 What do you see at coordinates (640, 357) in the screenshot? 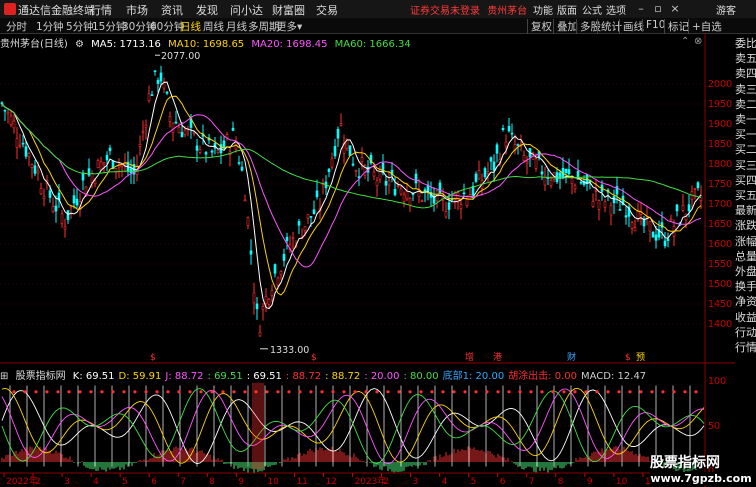
I see `event-marker-6: 预` at bounding box center [640, 357].